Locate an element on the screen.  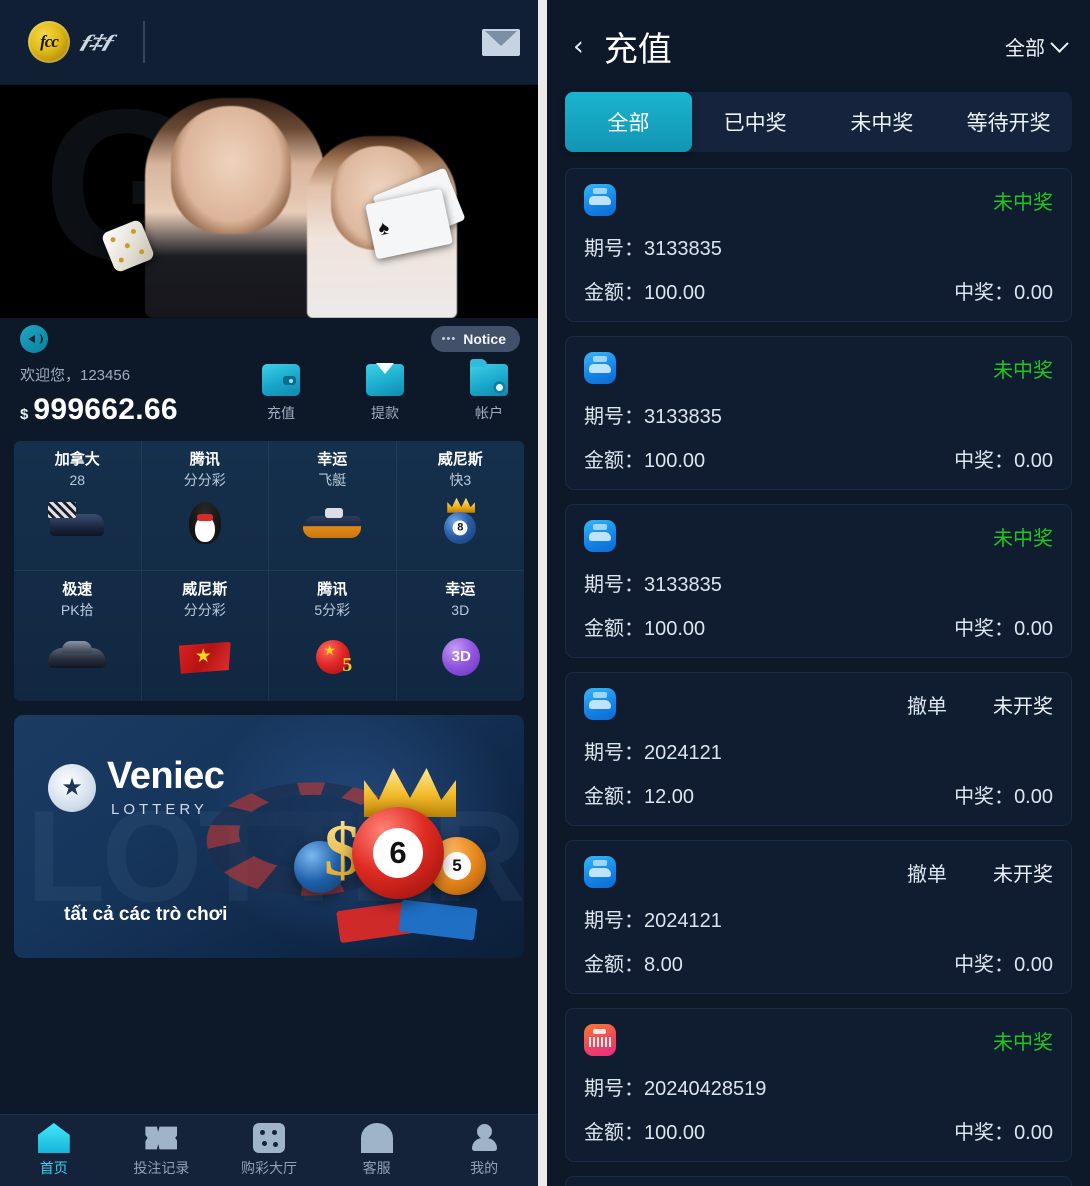
mail-icon is located at coordinates (501, 42).